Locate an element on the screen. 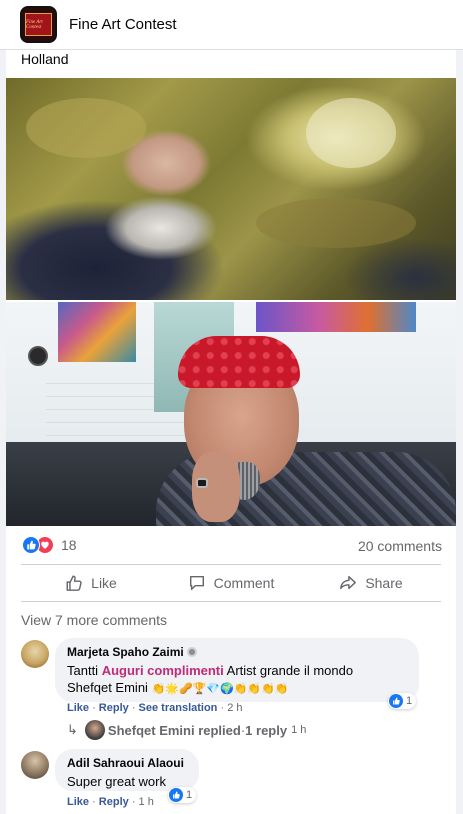 The height and width of the screenshot is (814, 463). comment-author-name: Adil Sahraoui Alaoui is located at coordinates (125, 763).